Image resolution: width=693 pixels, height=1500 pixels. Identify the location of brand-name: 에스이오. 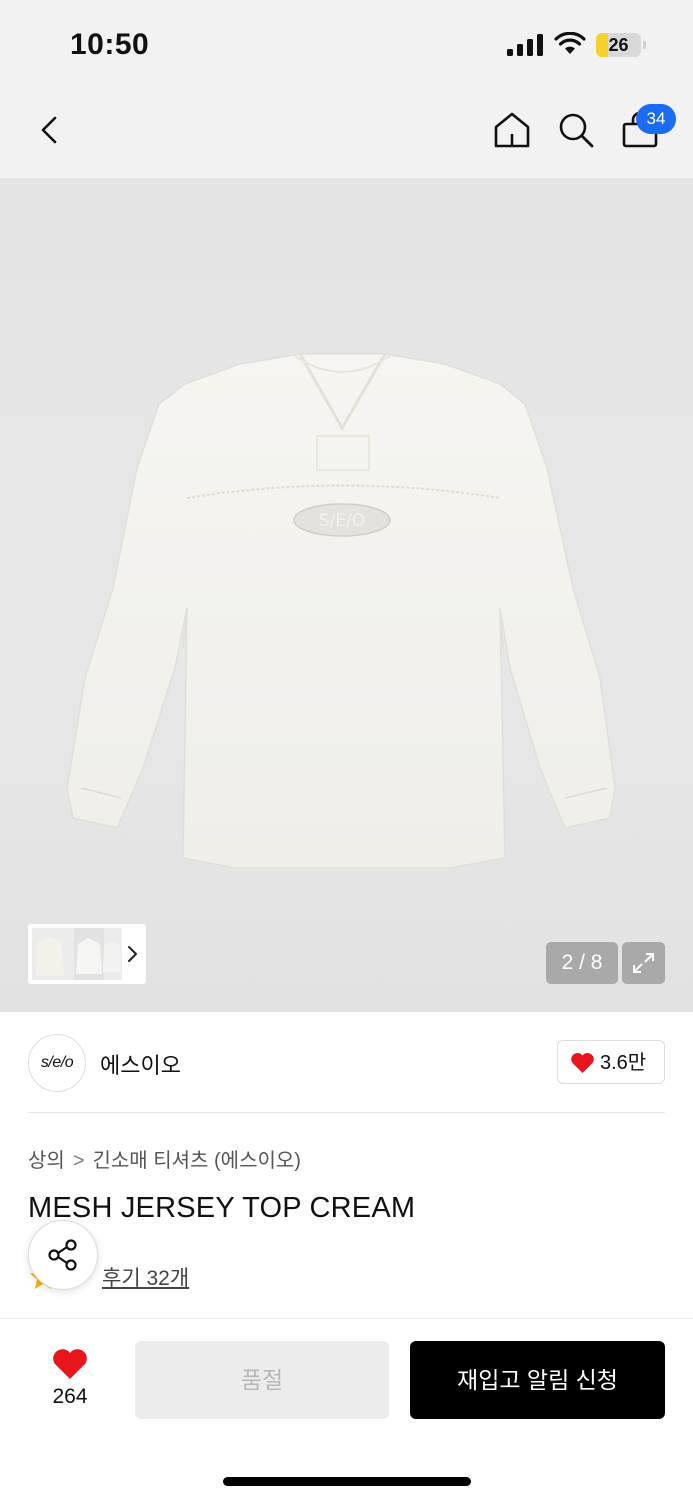
(140, 1064).